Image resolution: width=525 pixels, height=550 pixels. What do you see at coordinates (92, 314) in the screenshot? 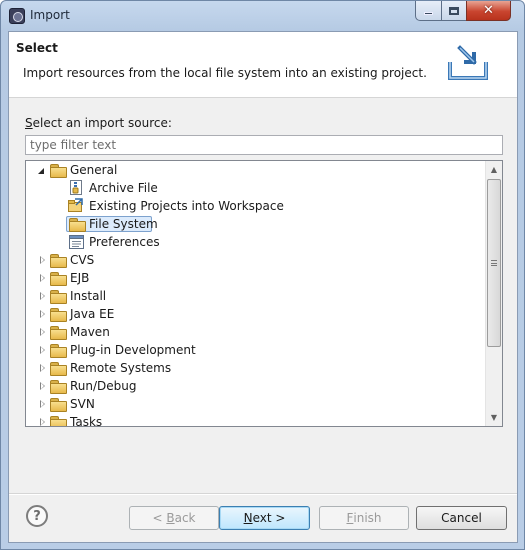
I see `tree-item-label: Java EE` at bounding box center [92, 314].